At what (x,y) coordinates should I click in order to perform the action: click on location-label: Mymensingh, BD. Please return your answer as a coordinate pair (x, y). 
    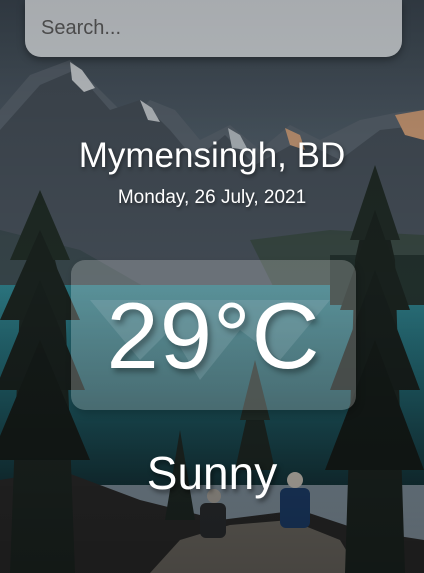
    Looking at the image, I should click on (212, 155).